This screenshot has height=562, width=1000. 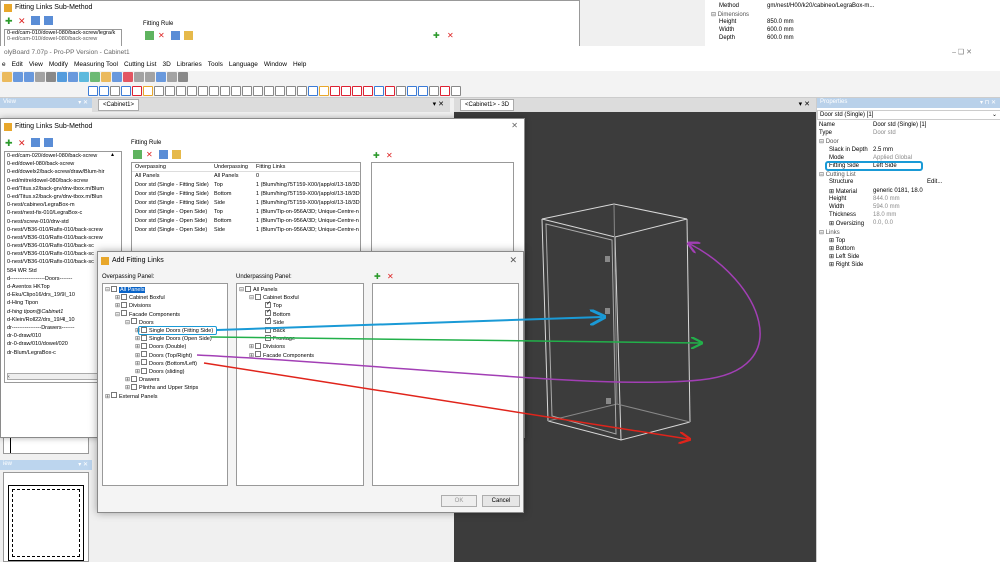 What do you see at coordinates (63, 164) in the screenshot?
I see `list-item: 0-ed/dowel-080/back-screw` at bounding box center [63, 164].